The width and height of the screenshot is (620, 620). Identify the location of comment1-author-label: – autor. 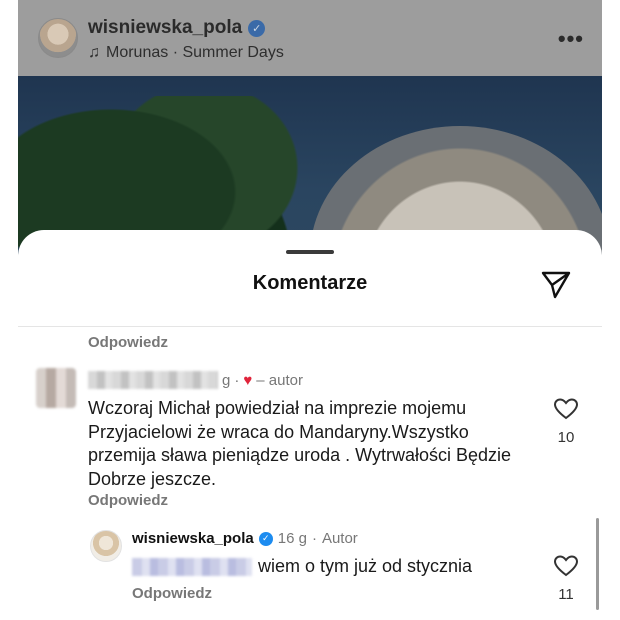
(279, 380).